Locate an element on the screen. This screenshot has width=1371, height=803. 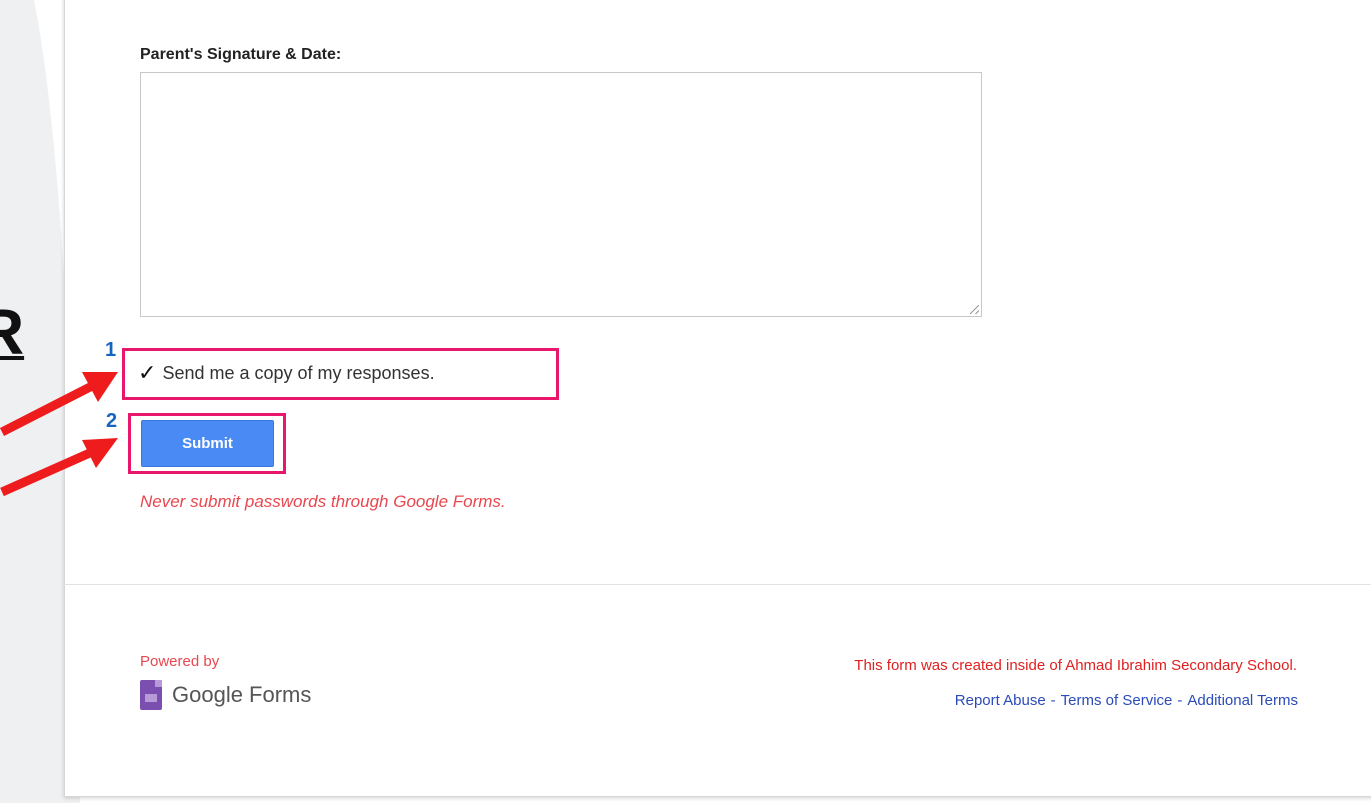
signature-field-label: Parent's Signature & Date: is located at coordinates (241, 54).